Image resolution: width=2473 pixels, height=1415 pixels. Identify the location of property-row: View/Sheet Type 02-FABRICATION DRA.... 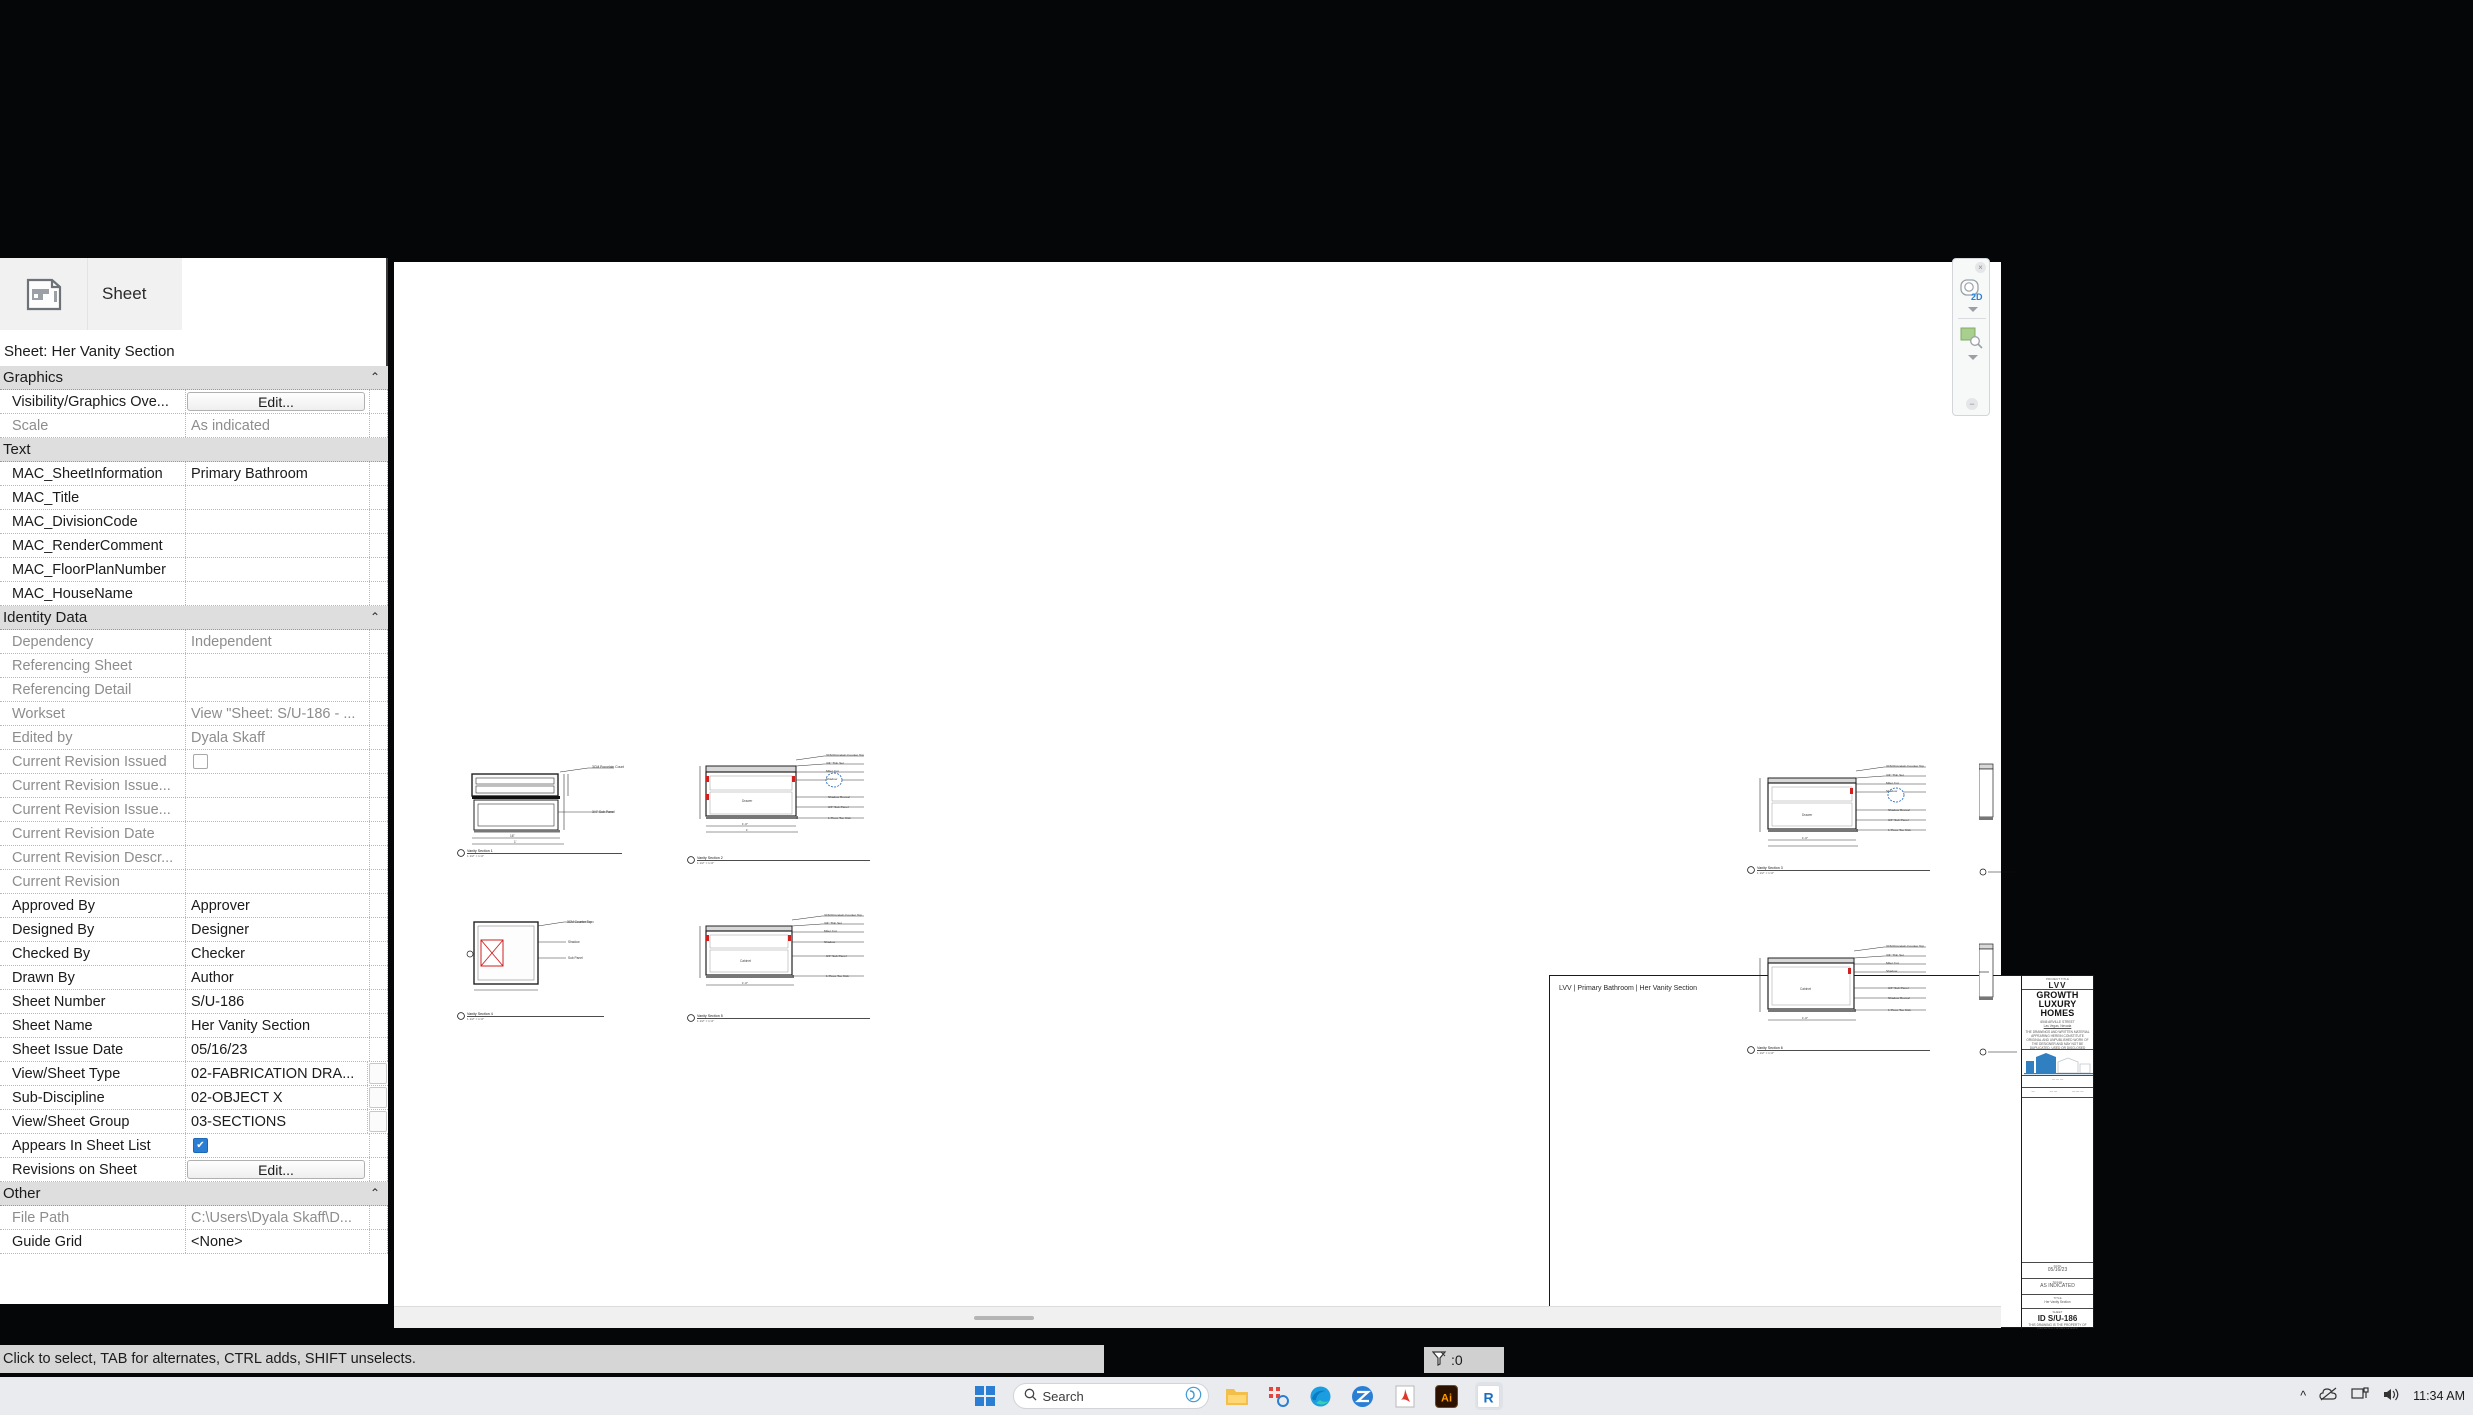
(194, 1074).